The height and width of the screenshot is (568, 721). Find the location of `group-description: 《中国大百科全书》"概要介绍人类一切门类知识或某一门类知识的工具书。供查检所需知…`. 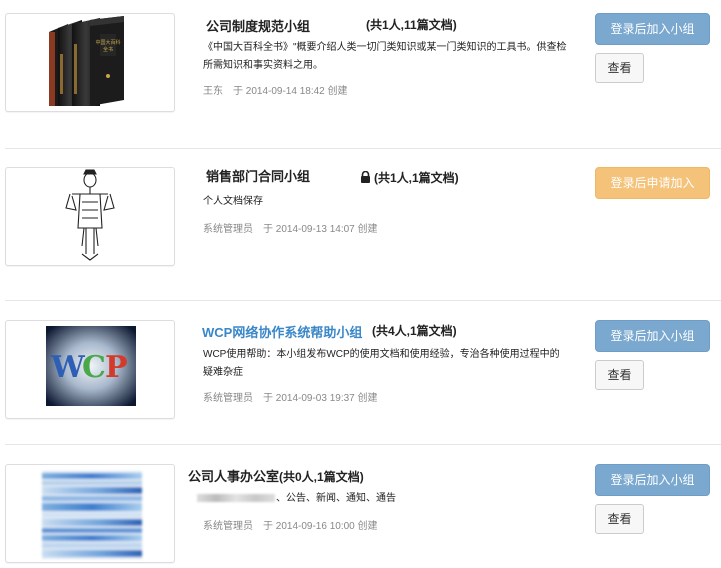

group-description: 《中国大百科全书》"概要介绍人类一切门类知识或某一门类知识的工具书。供查检所需知… is located at coordinates (385, 56).